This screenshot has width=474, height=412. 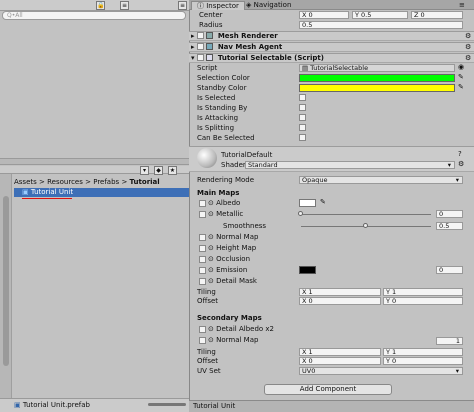 I want to click on object-picker-icon: ◉, so click(x=461, y=67).